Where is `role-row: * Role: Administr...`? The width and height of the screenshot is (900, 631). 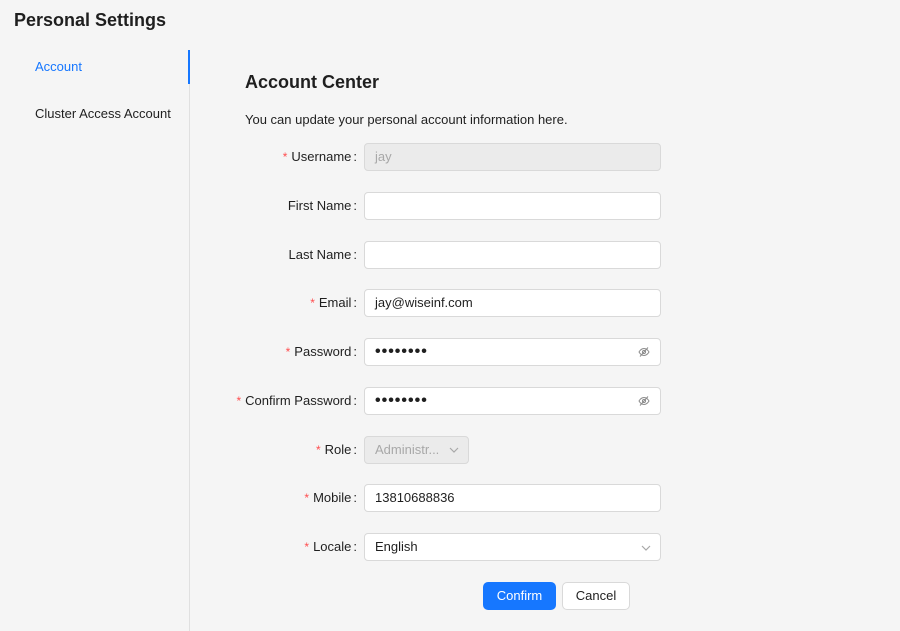 role-row: * Role: Administr... is located at coordinates (430, 450).